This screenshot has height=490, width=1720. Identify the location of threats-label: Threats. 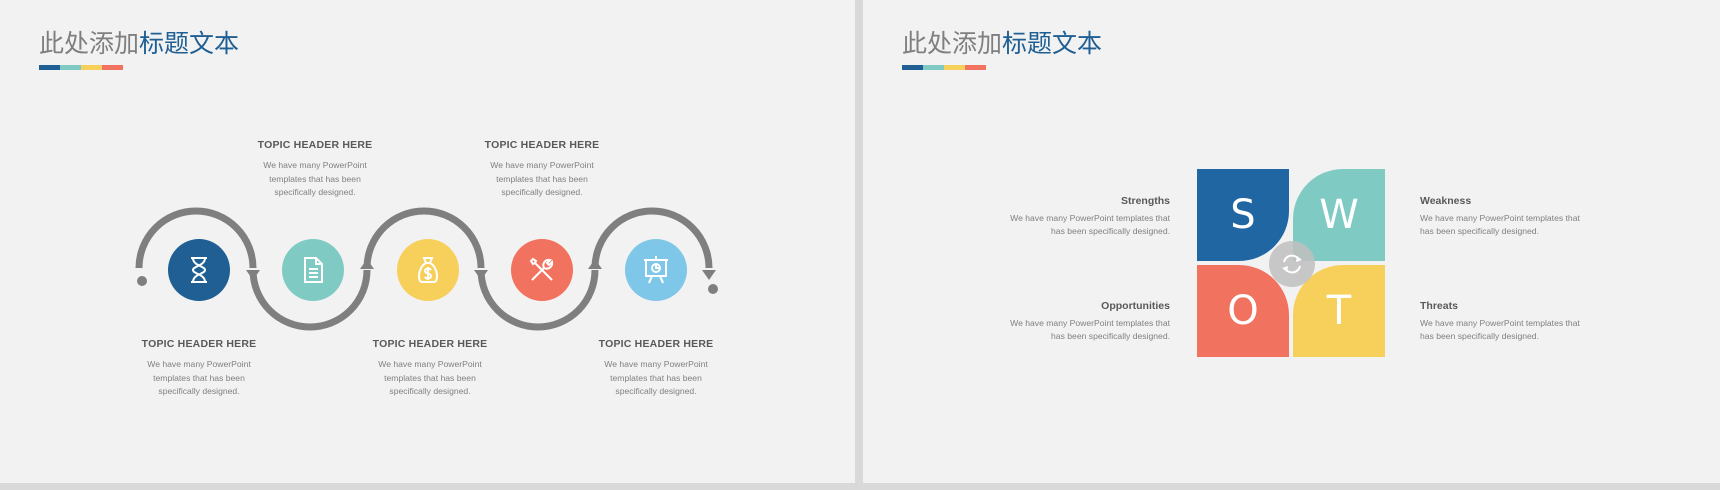
(1439, 306).